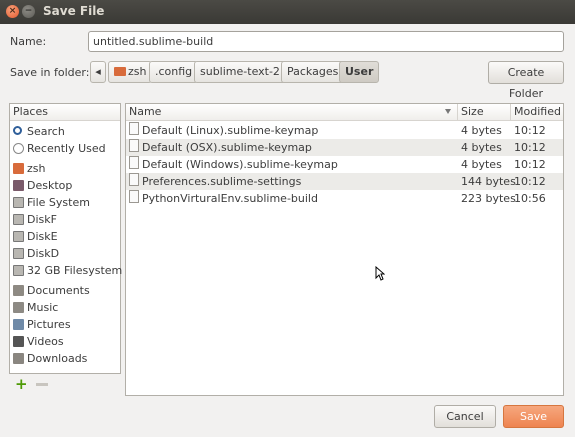 This screenshot has width=575, height=437. I want to click on place-label: Music, so click(43, 307).